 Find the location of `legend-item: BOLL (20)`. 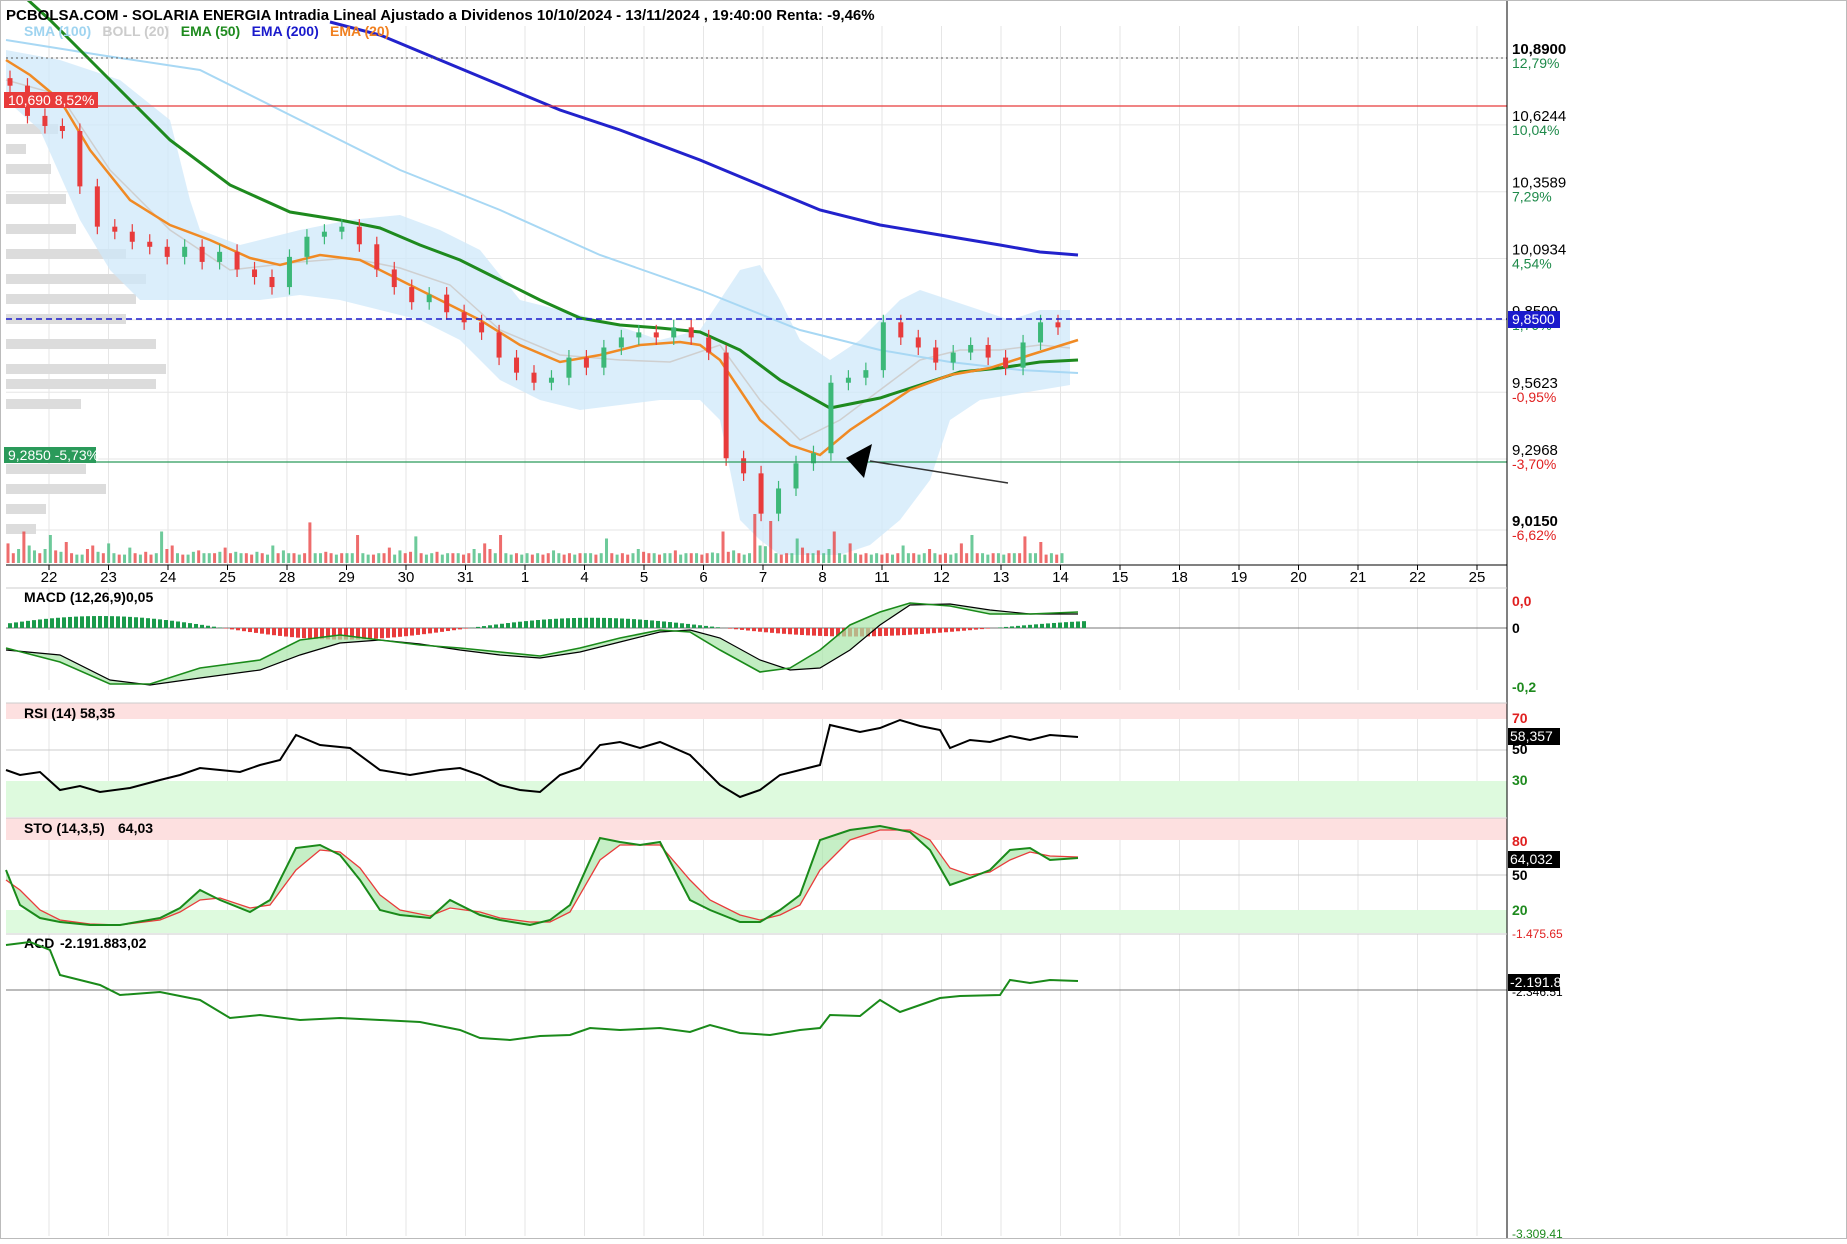

legend-item: BOLL (20) is located at coordinates (135, 31).